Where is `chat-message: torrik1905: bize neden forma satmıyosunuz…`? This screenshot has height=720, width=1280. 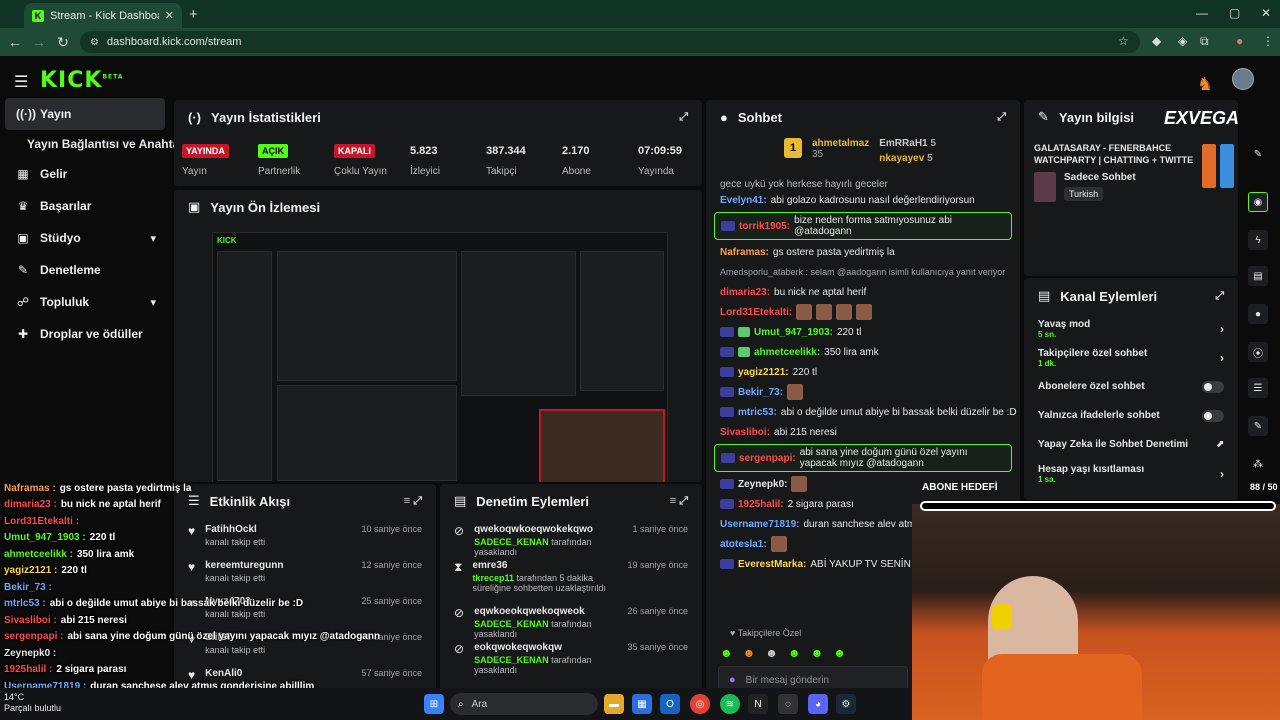
chat-message: torrik1905: bize neden forma satmıyosunuz… is located at coordinates (863, 226).